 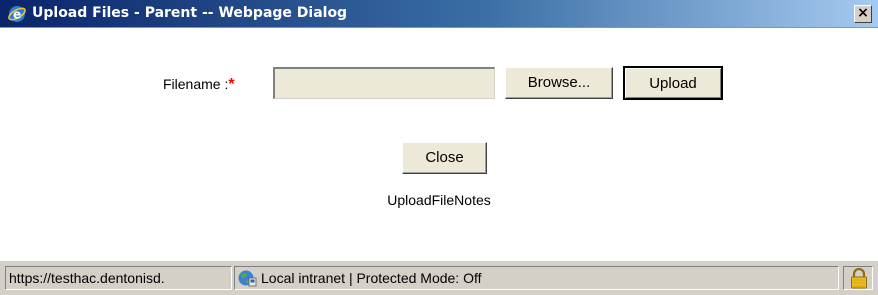 What do you see at coordinates (231, 84) in the screenshot?
I see `required-marker: *` at bounding box center [231, 84].